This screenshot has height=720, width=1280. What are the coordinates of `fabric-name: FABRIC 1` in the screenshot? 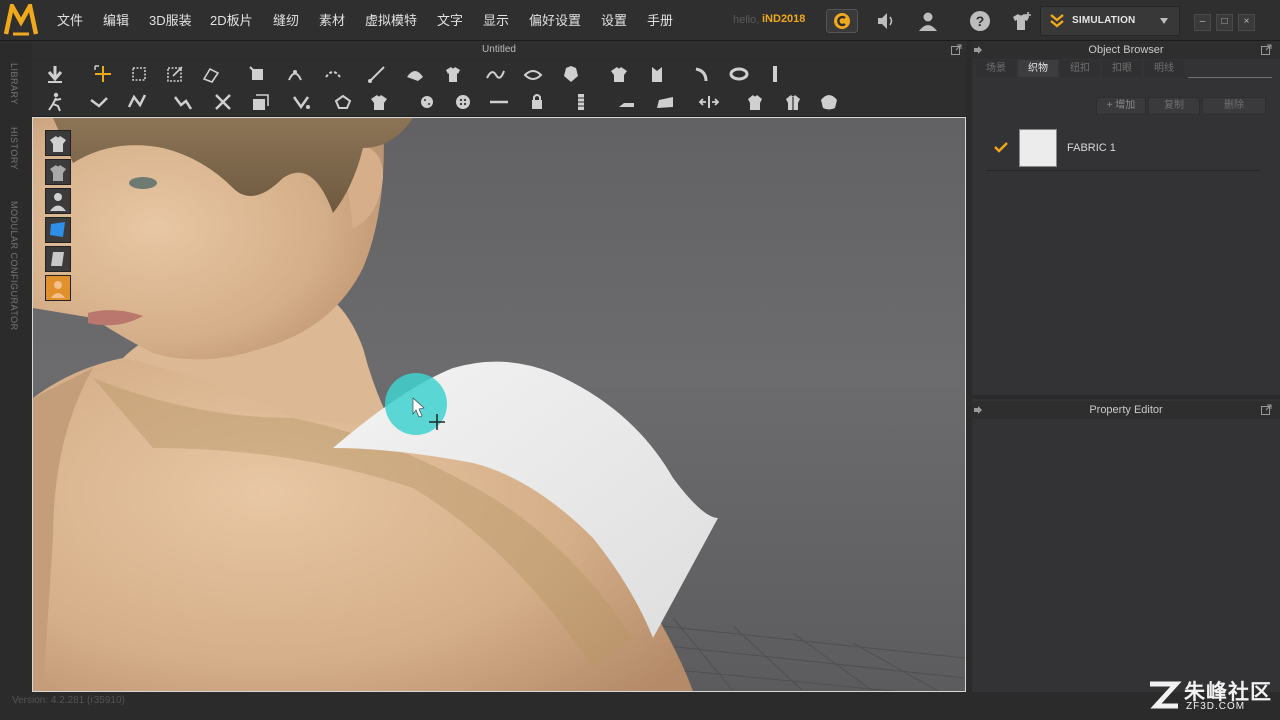 It's located at (1091, 148).